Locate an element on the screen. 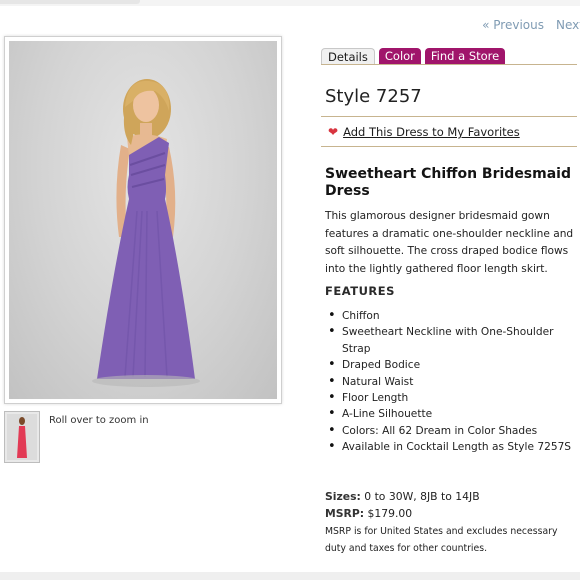 The width and height of the screenshot is (580, 580). thumbnail-photo is located at coordinates (22, 437).